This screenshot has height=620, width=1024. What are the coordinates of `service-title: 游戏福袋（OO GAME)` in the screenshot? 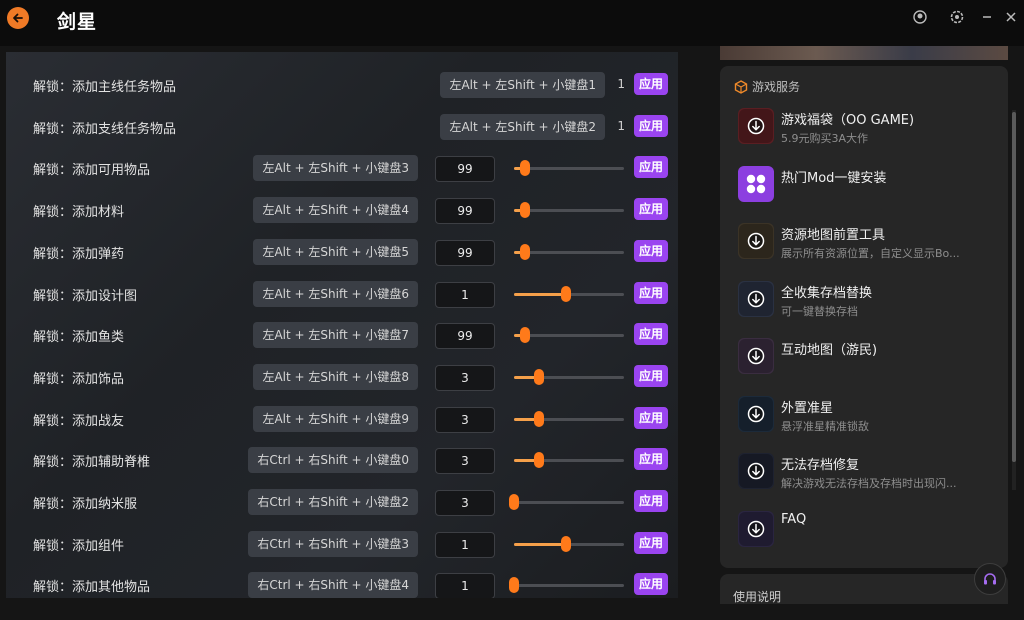 It's located at (848, 120).